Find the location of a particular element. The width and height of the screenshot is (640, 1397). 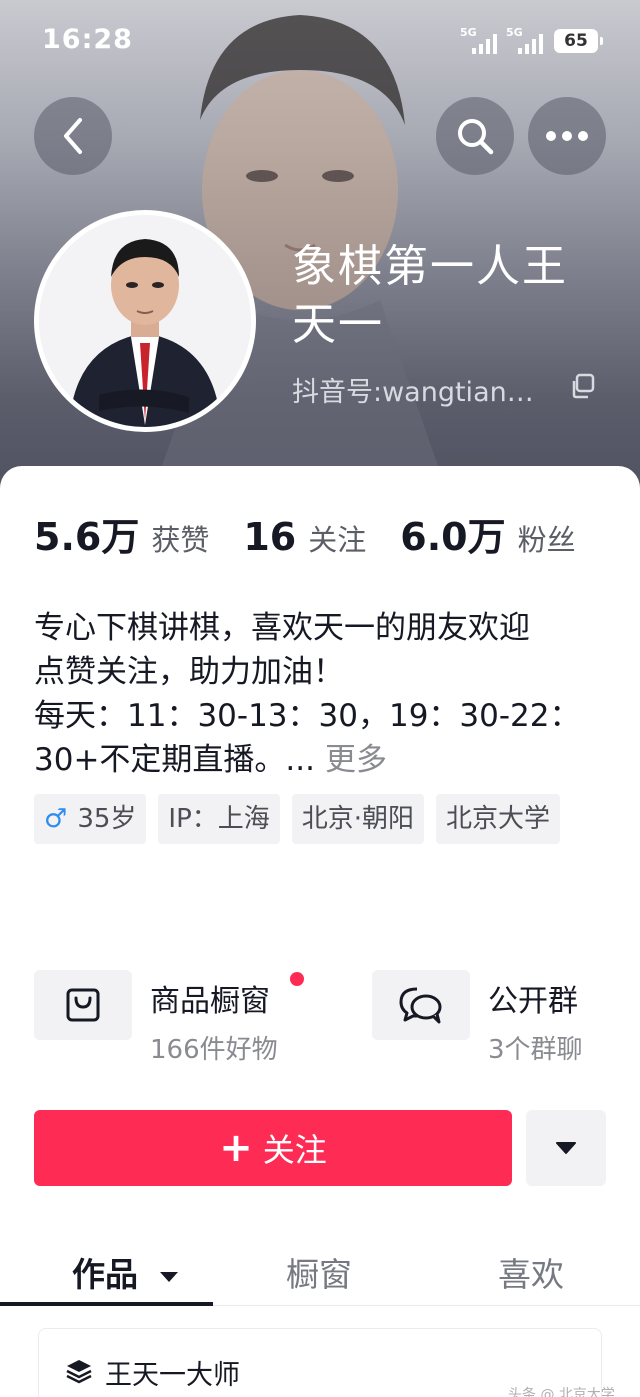

bio-line: 每天：11：30-13：30，19：30-22： is located at coordinates (307, 716).